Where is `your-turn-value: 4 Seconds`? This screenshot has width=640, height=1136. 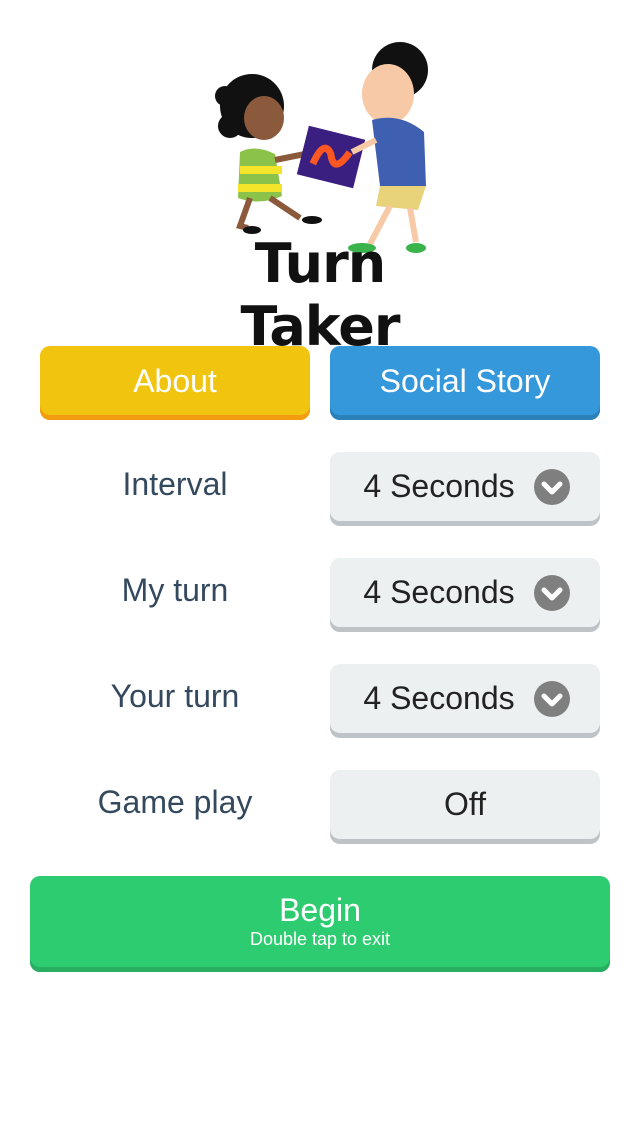 your-turn-value: 4 Seconds is located at coordinates (439, 698).